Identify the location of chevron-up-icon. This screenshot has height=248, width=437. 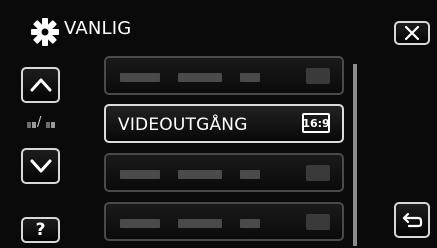
(40, 85).